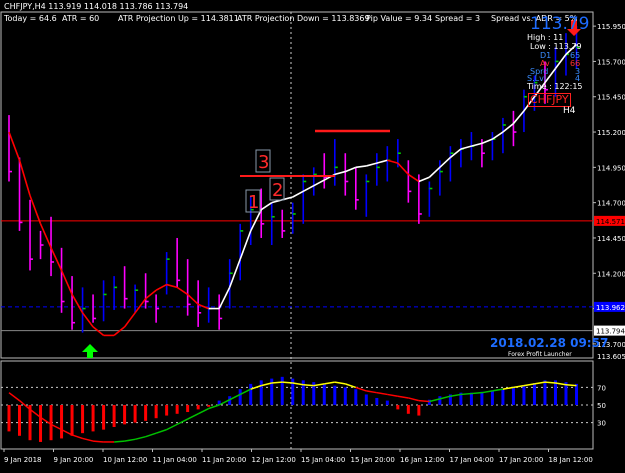 Image resolution: width=625 pixels, height=473 pixels. Describe the element at coordinates (556, 46) in the screenshot. I see `info-low: Low : 113.79` at that location.